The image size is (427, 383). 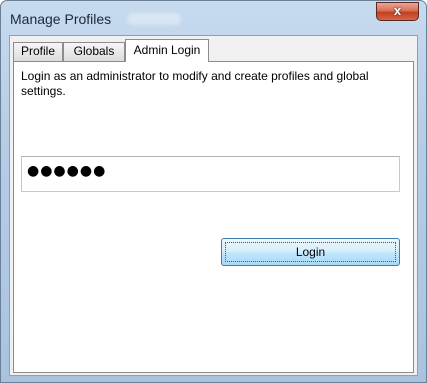 What do you see at coordinates (154, 19) in the screenshot?
I see `title-bar-blur` at bounding box center [154, 19].